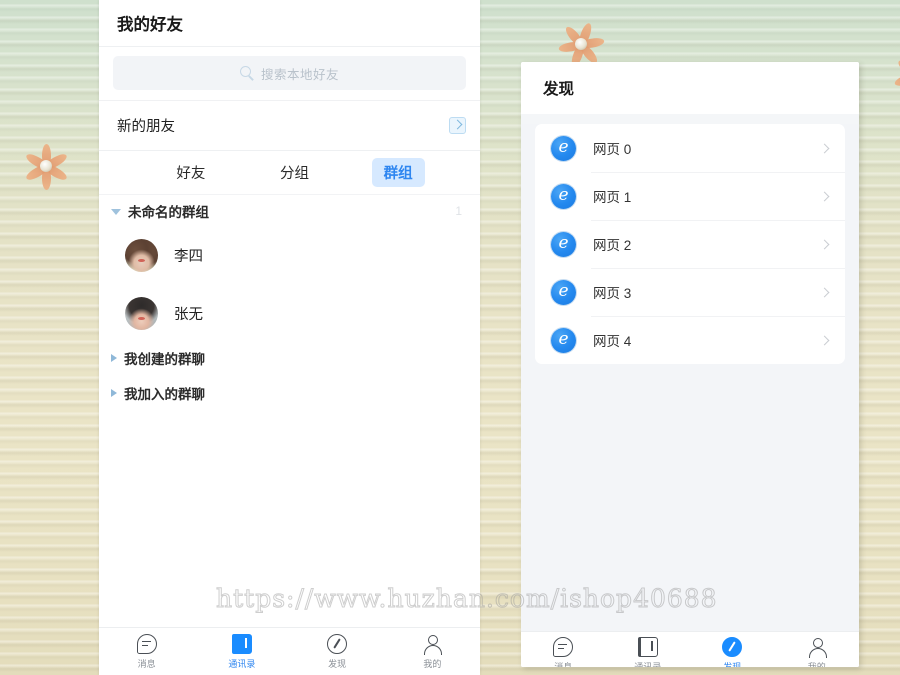  What do you see at coordinates (458, 210) in the screenshot?
I see `group-count: 1` at bounding box center [458, 210].